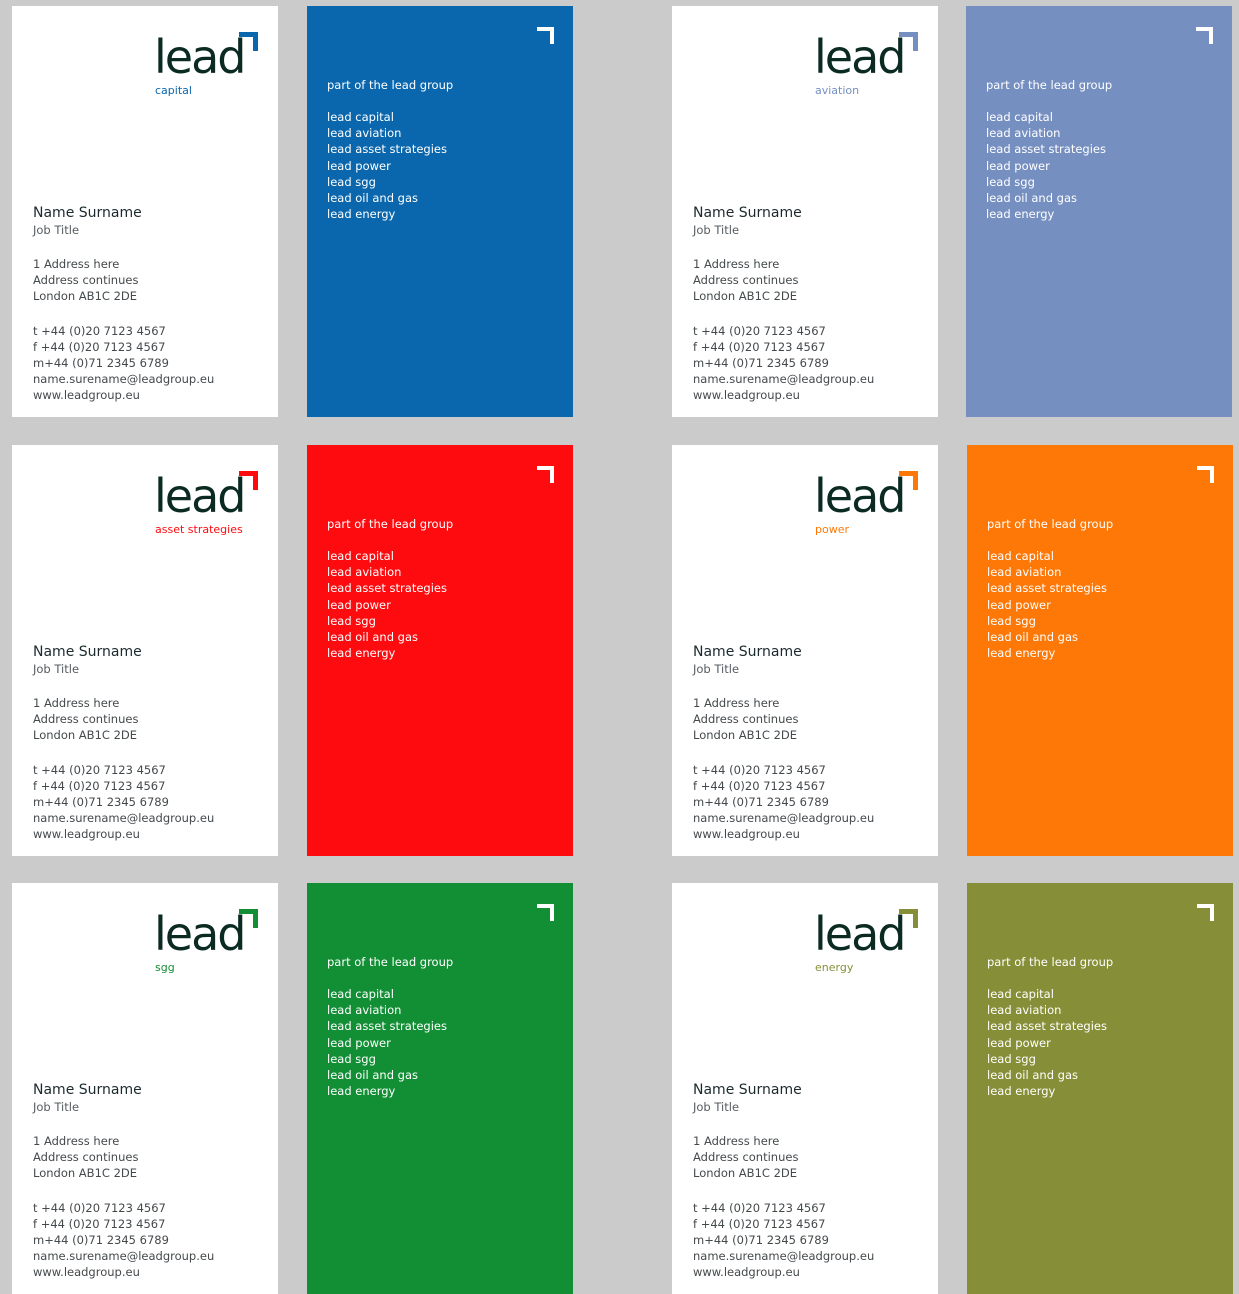  What do you see at coordinates (834, 967) in the screenshot?
I see `logo-subtitle: energy` at bounding box center [834, 967].